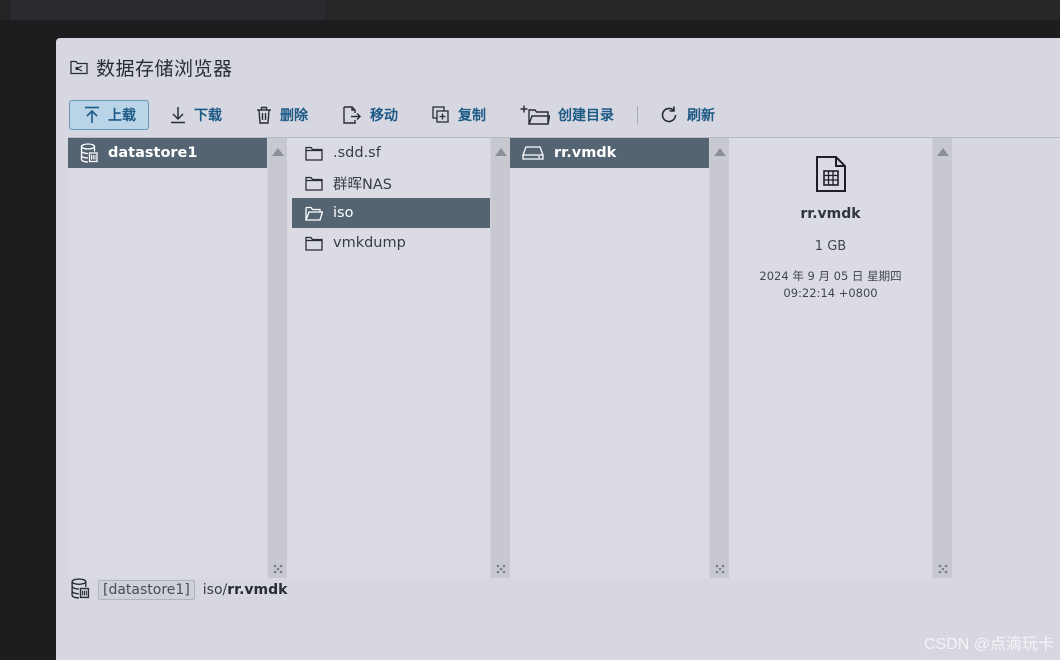 Image resolution: width=1060 pixels, height=660 pixels. I want to click on delete-label: 删除, so click(294, 116).